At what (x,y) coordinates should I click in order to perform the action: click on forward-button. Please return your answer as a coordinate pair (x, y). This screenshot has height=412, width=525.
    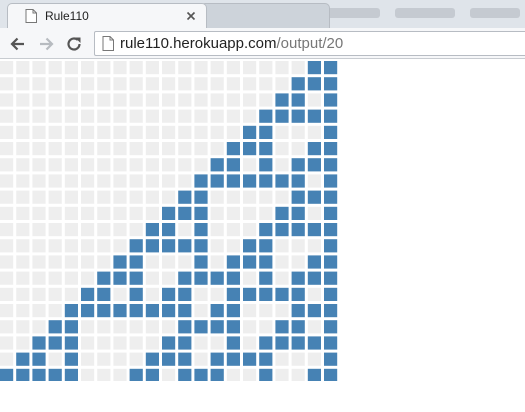
    Looking at the image, I should click on (46, 44).